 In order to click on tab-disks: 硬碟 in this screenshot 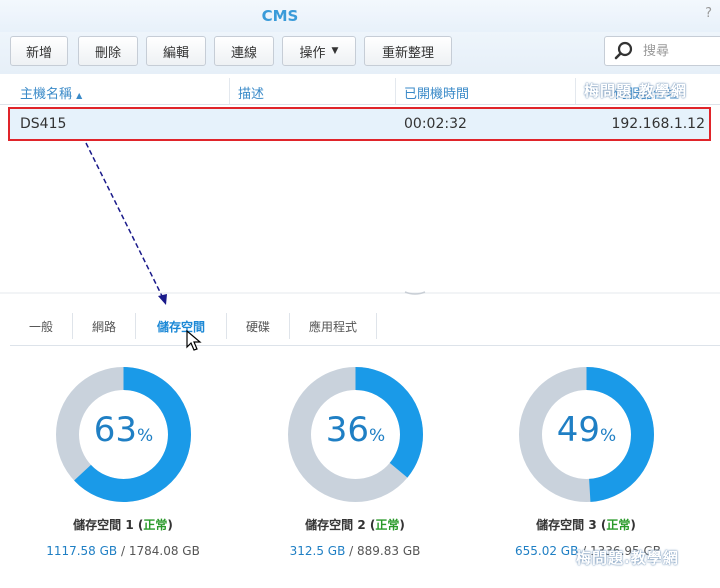, I will do `click(258, 326)`.